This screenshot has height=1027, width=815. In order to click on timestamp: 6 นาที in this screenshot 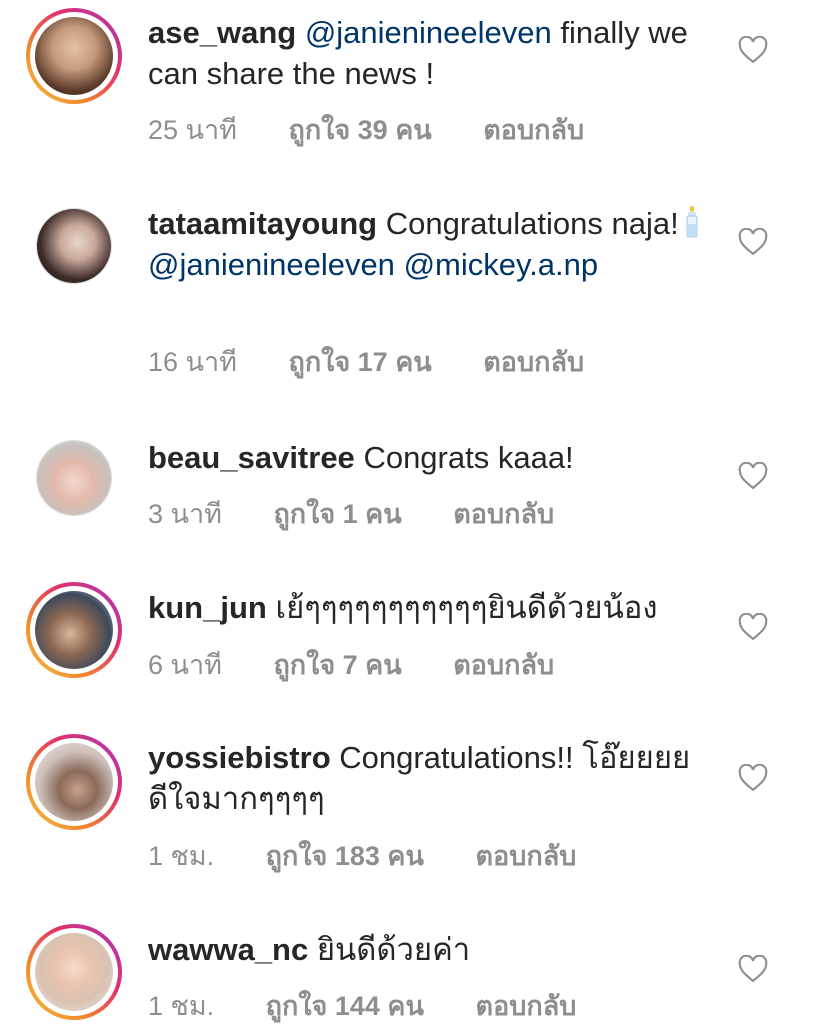, I will do `click(185, 665)`.